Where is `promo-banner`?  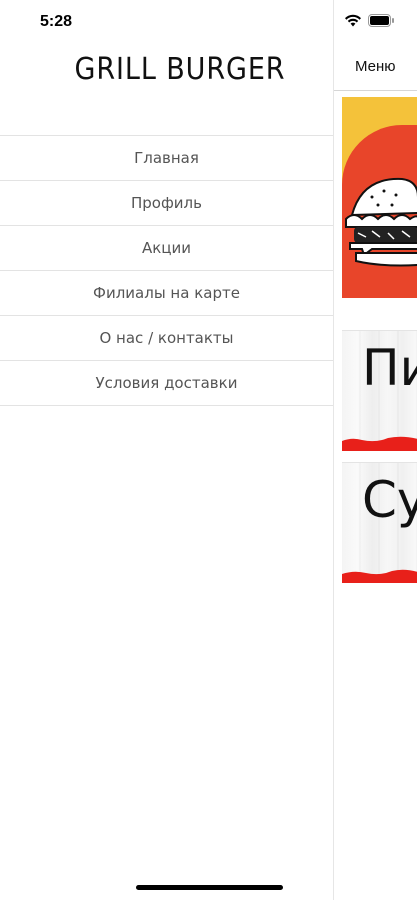 promo-banner is located at coordinates (379, 197).